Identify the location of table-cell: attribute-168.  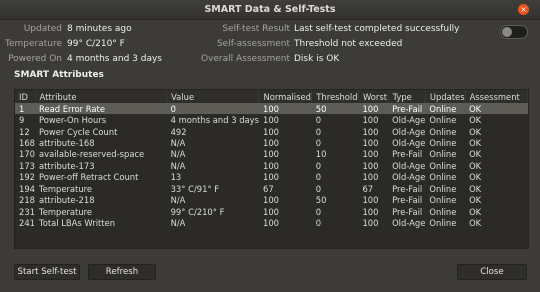
(67, 143).